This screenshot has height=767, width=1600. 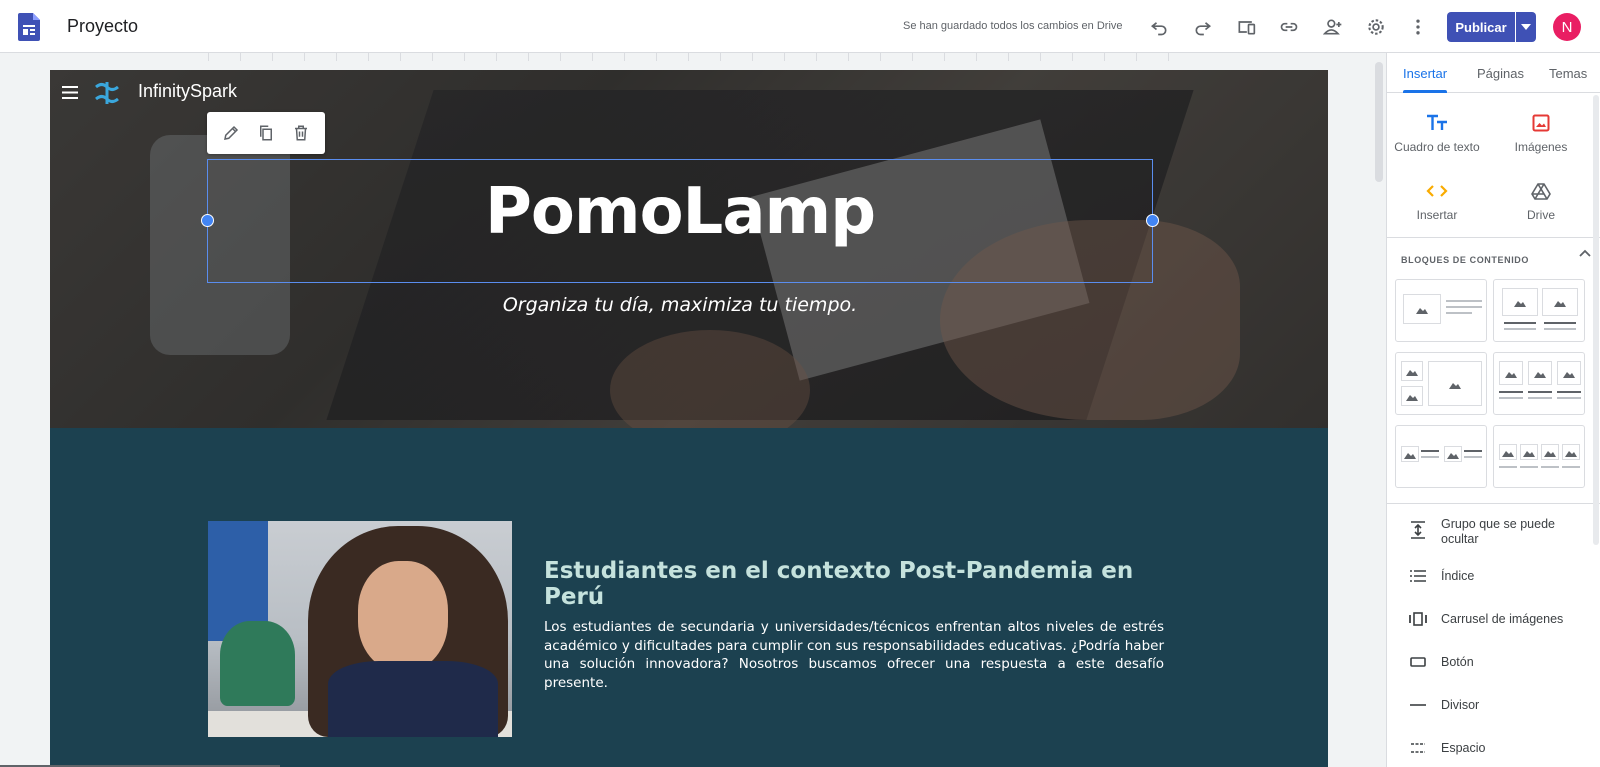 I want to click on content-block-two-images, so click(x=1539, y=310).